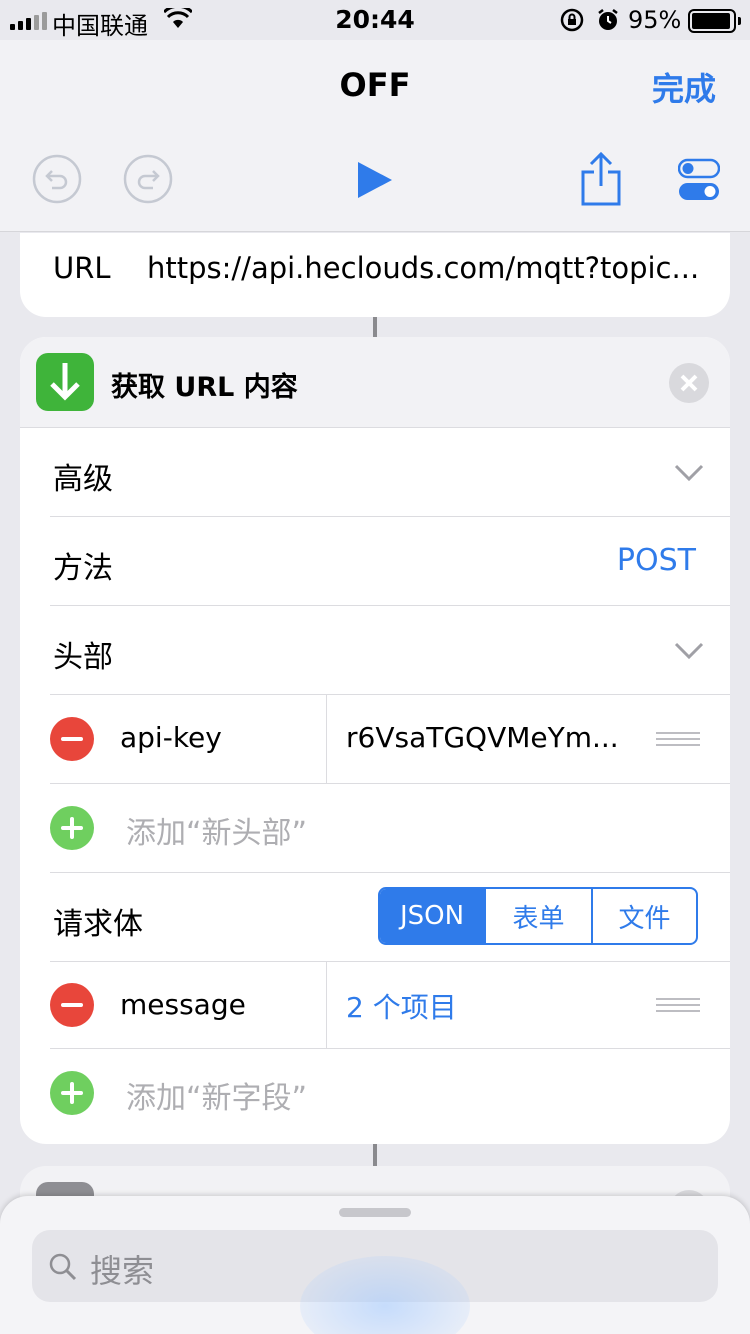 Image resolution: width=750 pixels, height=1334 pixels. What do you see at coordinates (65, 382) in the screenshot?
I see `download-icon` at bounding box center [65, 382].